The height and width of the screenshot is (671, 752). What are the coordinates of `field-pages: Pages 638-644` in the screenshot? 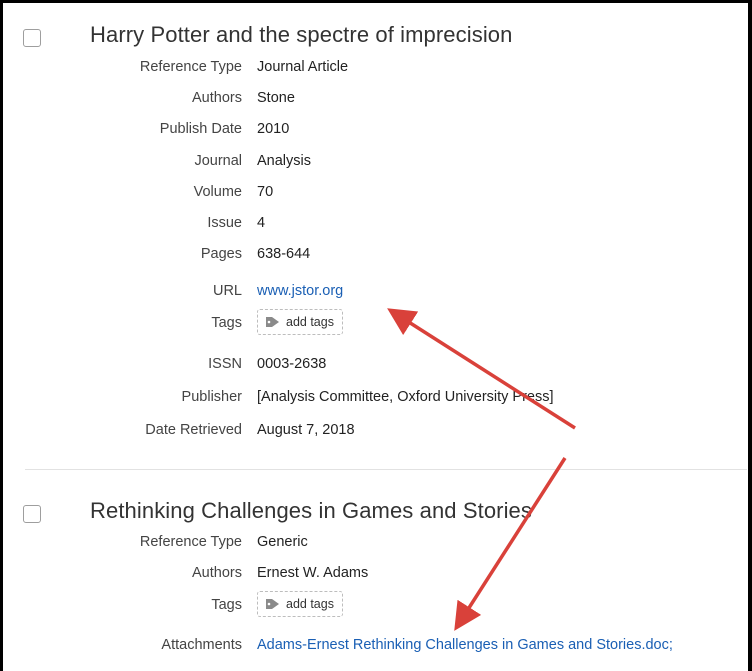 It's located at (370, 258).